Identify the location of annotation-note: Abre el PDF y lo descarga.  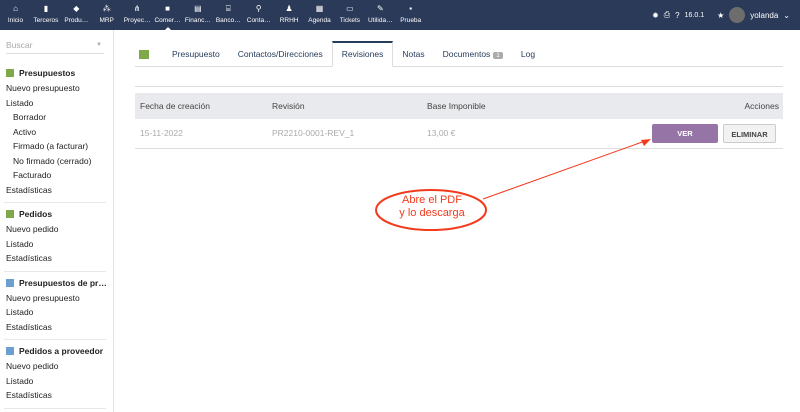
(432, 207).